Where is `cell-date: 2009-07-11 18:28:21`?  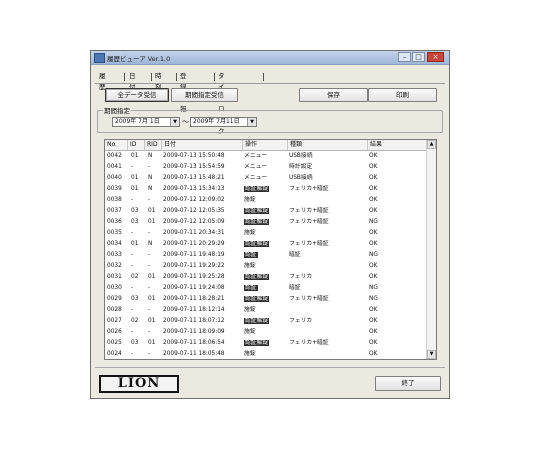
cell-date: 2009-07-11 18:28:21 is located at coordinates (194, 299).